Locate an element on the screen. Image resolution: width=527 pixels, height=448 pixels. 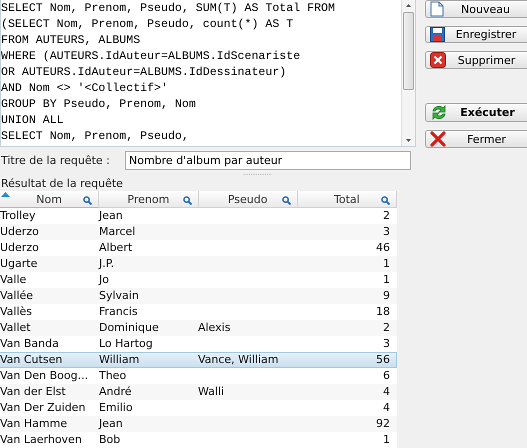
sort-ascending-icon is located at coordinates (5, 194).